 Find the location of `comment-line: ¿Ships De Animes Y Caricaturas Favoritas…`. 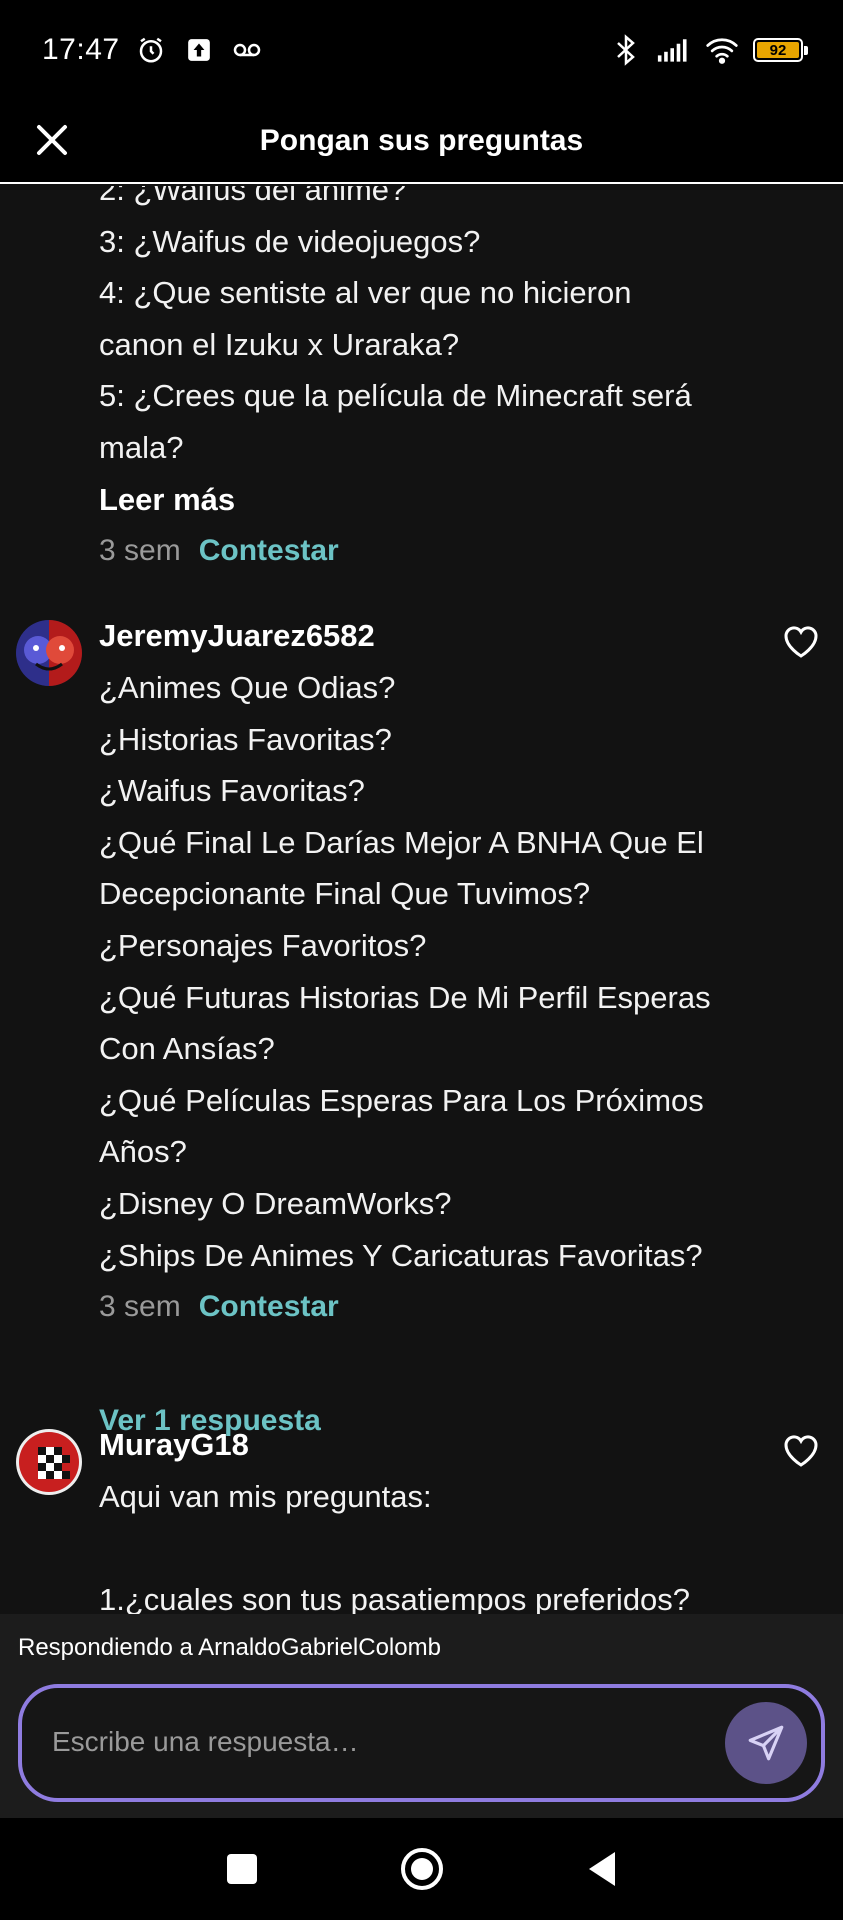

comment-line: ¿Ships De Animes Y Caricaturas Favoritas… is located at coordinates (401, 1255).